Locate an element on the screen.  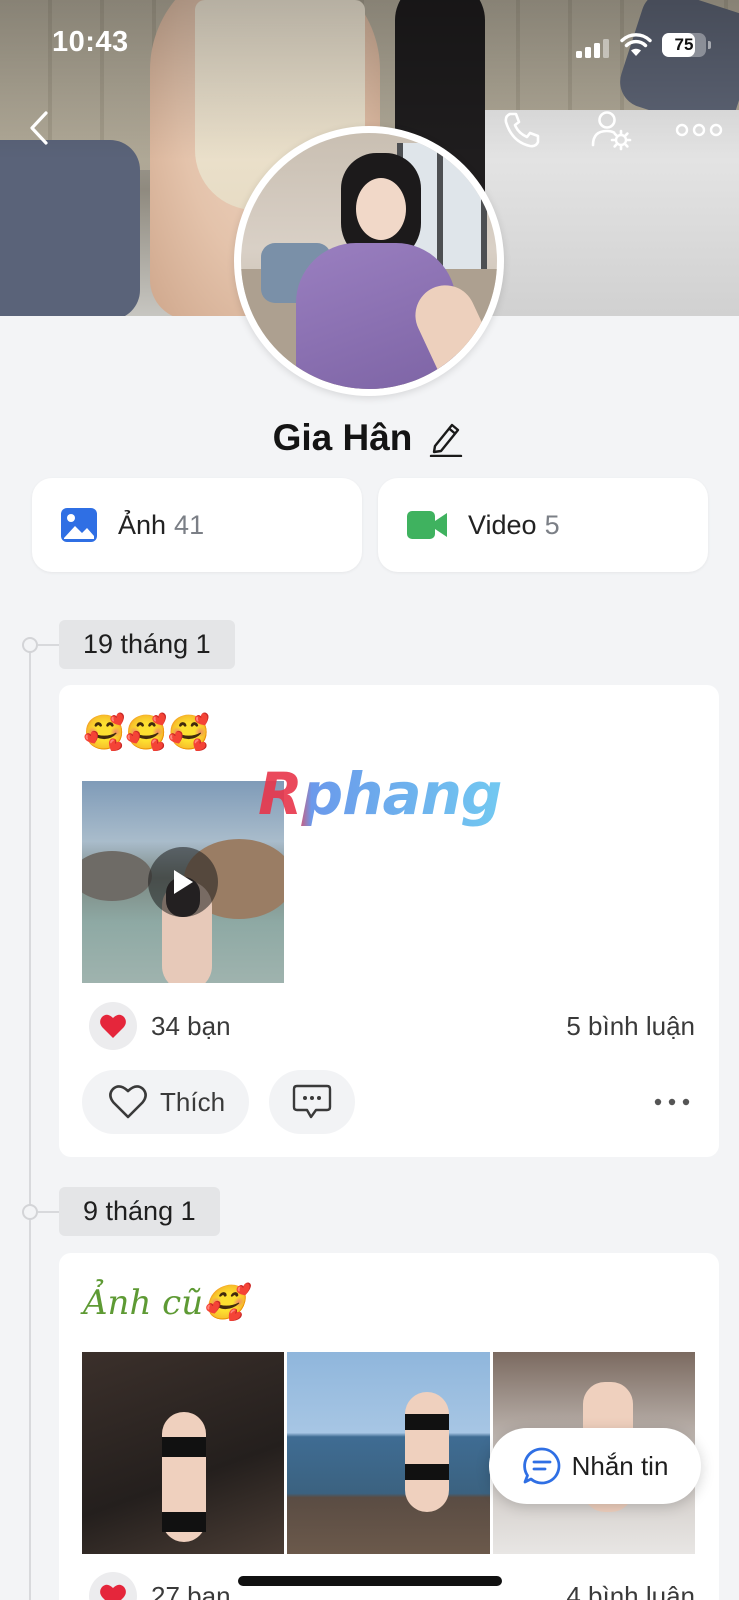
videos-label: Video is located at coordinates (502, 524).